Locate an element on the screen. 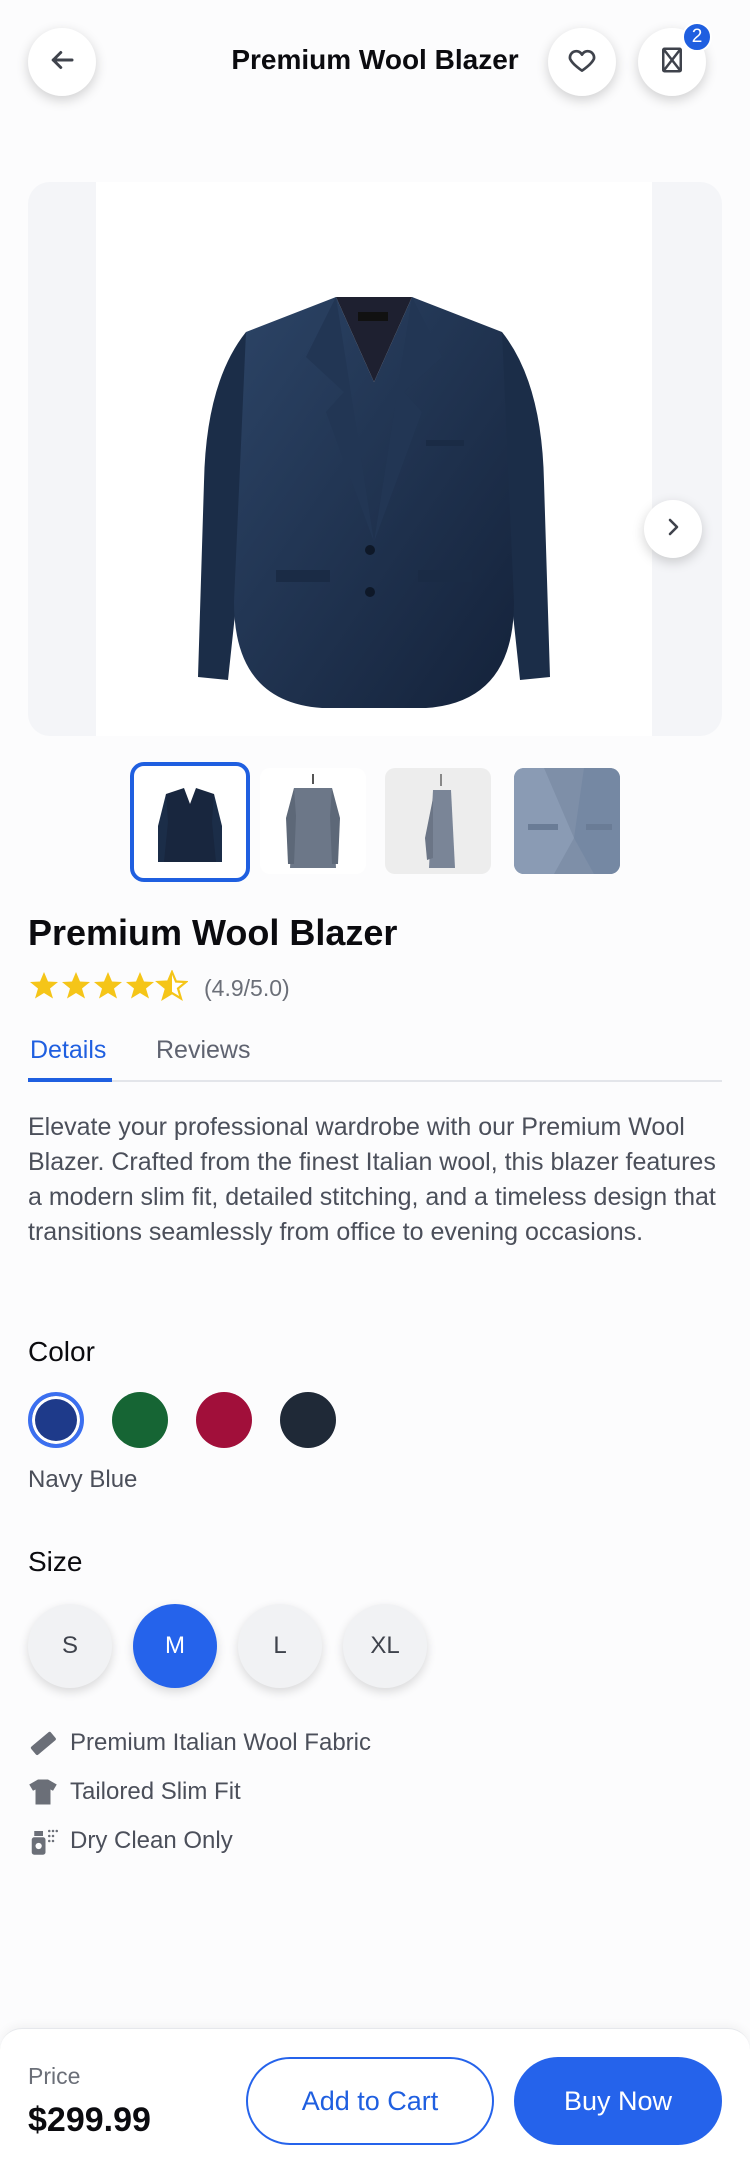  selected-color-name: Navy Blue is located at coordinates (83, 1479).